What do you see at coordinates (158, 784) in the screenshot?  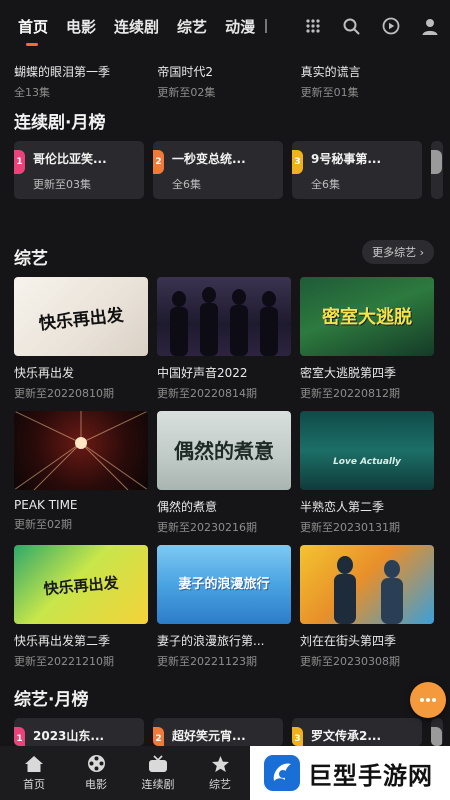 I see `bottom-nav-label: 连续剧` at bounding box center [158, 784].